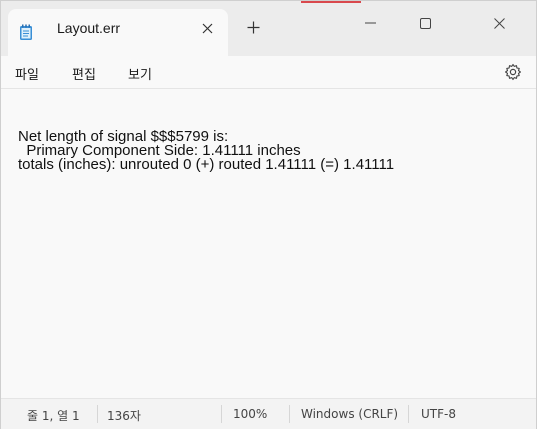  Describe the element at coordinates (253, 27) in the screenshot. I see `new-tab-plus-icon` at that location.